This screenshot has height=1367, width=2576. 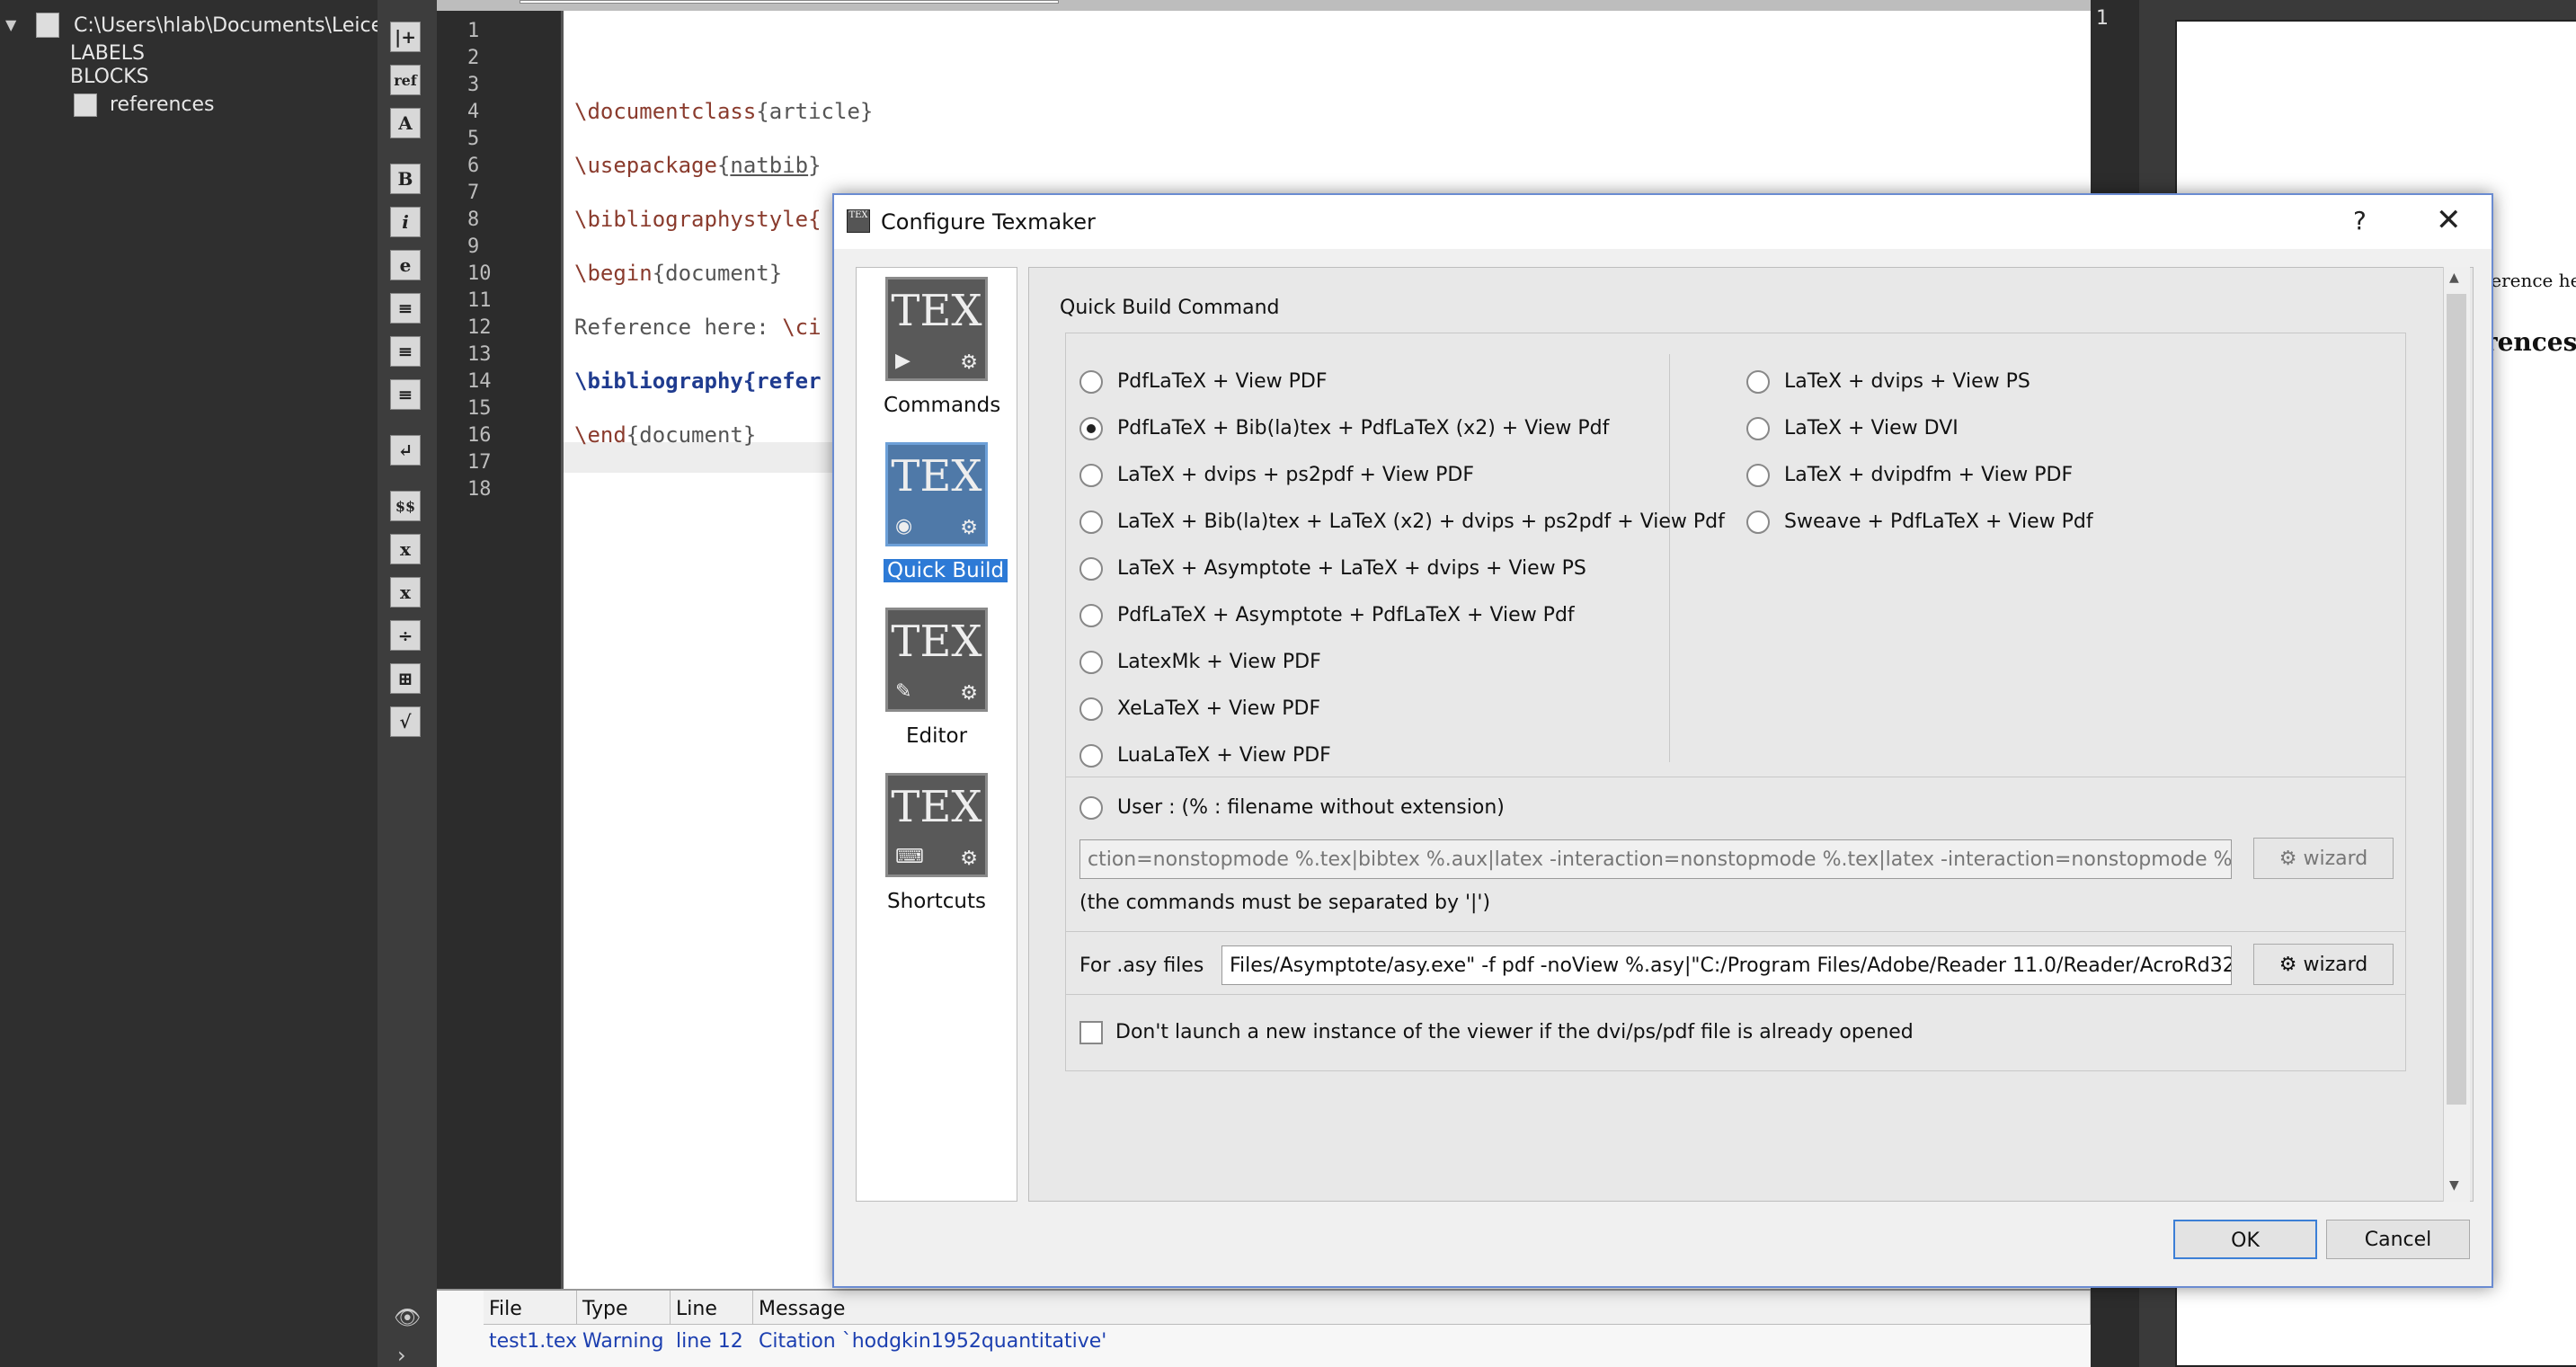 I want to click on column-header-line: Line, so click(x=712, y=1308).